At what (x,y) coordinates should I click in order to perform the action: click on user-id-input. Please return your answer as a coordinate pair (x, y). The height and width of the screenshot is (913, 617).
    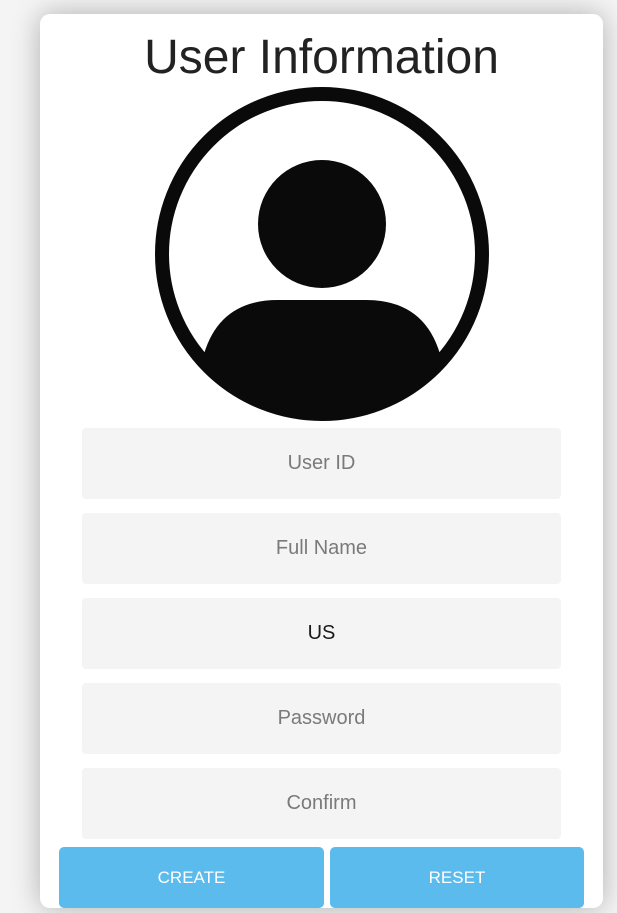
    Looking at the image, I should click on (321, 463).